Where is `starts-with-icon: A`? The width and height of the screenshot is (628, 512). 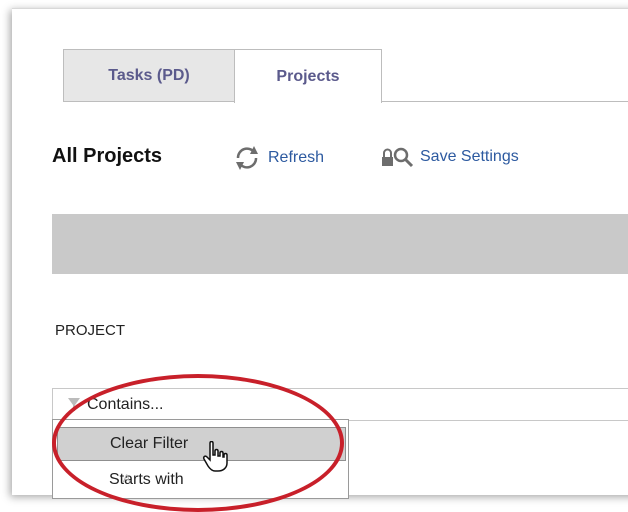 starts-with-icon: A is located at coordinates (127, 479).